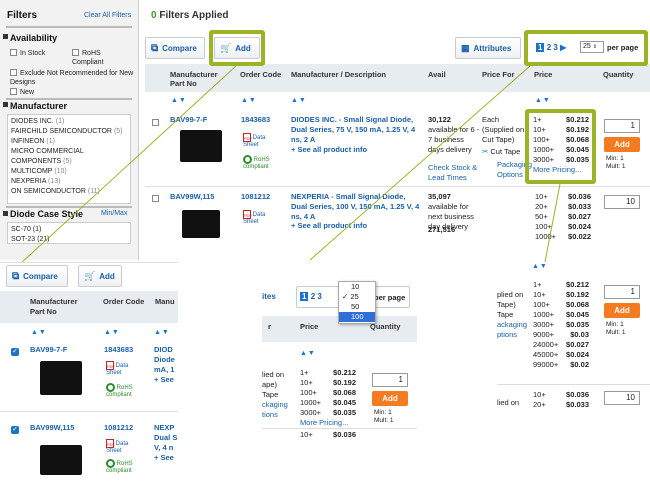 Image resolution: width=650 pixels, height=494 pixels. What do you see at coordinates (118, 350) in the screenshot?
I see `order-code-link: 1843683` at bounding box center [118, 350].